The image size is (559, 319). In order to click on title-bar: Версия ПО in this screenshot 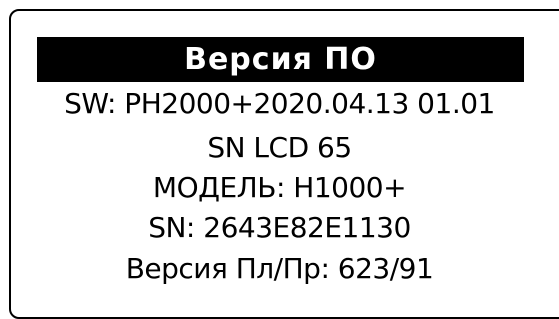, I will do `click(280, 59)`.